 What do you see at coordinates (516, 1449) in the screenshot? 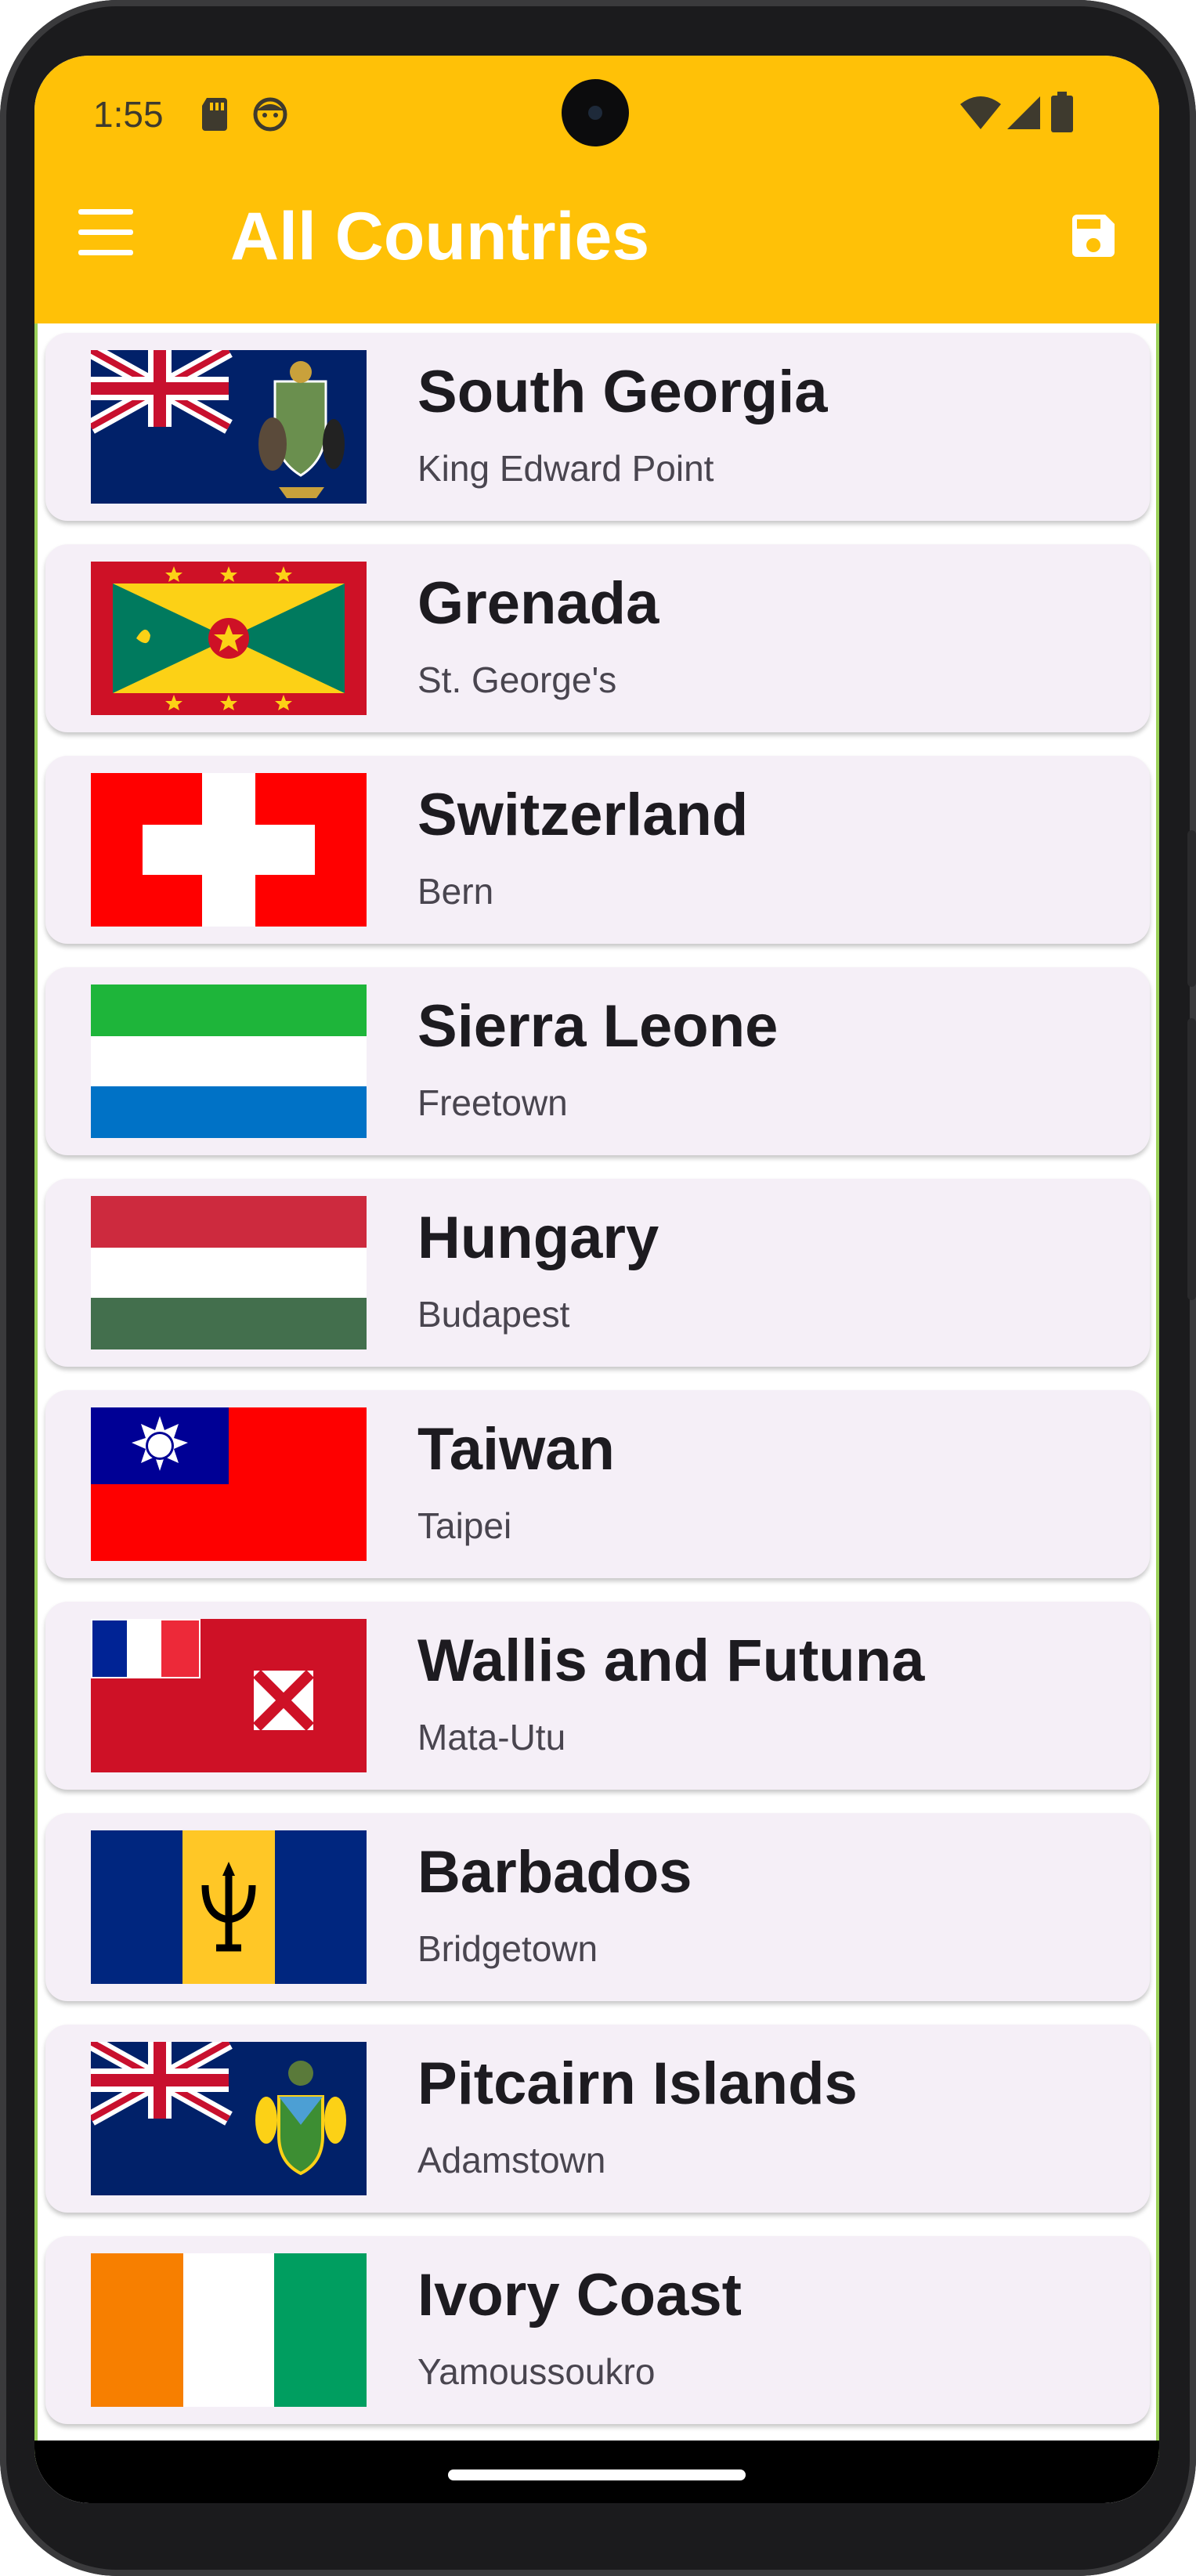
I see `country-name: Taiwan` at bounding box center [516, 1449].